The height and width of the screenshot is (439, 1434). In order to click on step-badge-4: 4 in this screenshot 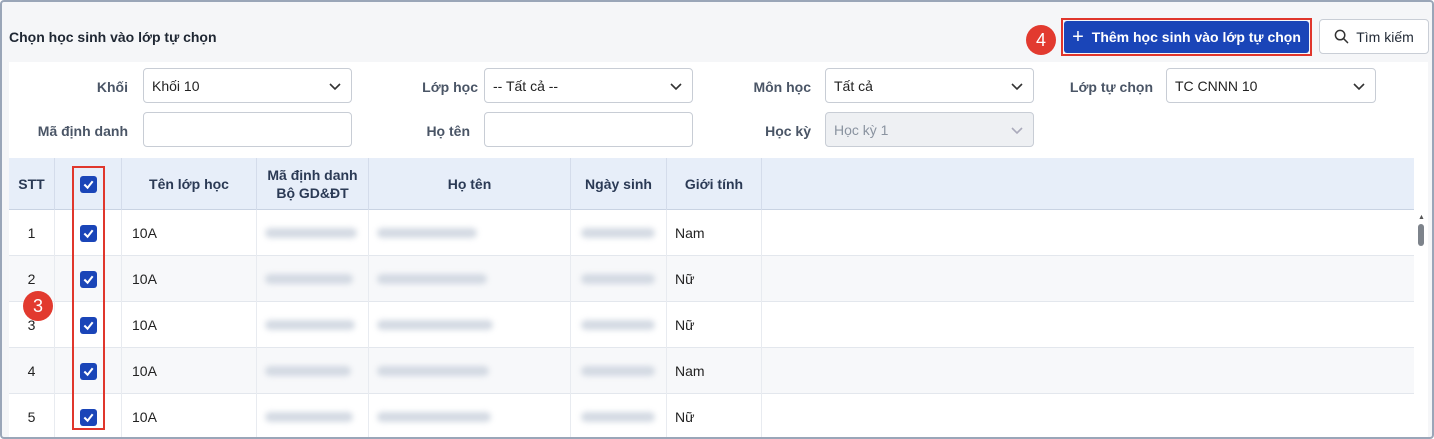, I will do `click(1041, 40)`.